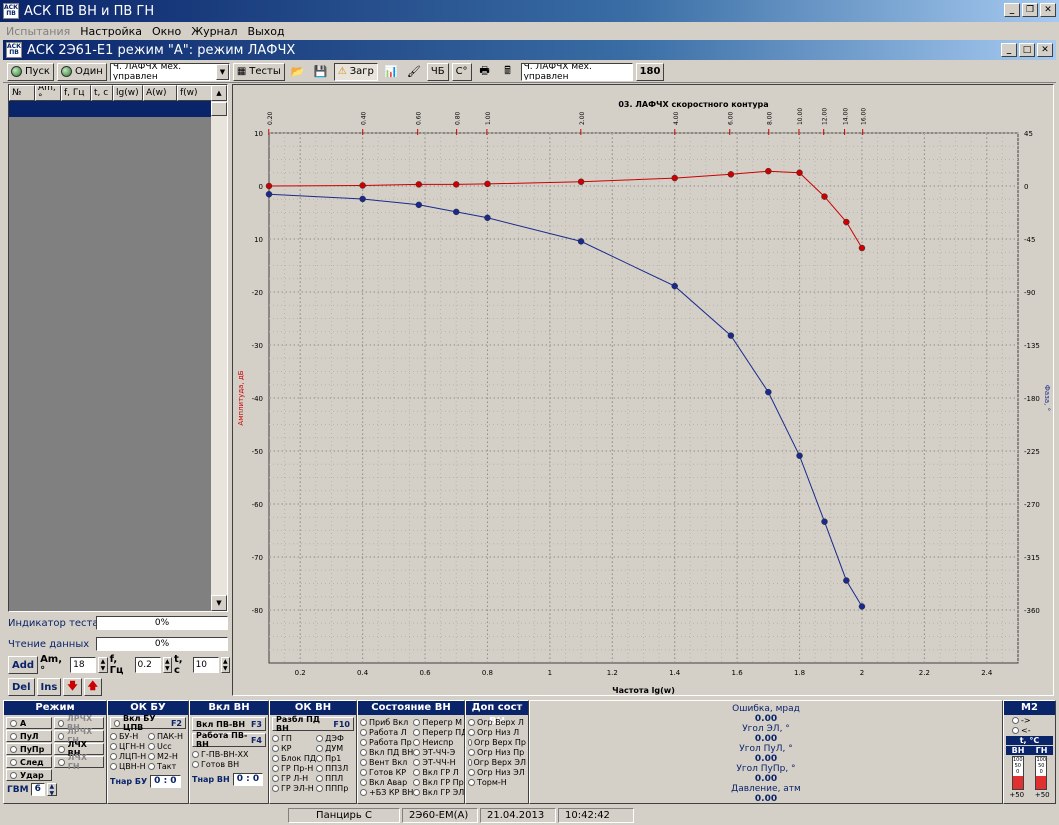 This screenshot has width=1059, height=825. What do you see at coordinates (258, 71) in the screenshot?
I see `tests-button: ▦ Тесты` at bounding box center [258, 71].